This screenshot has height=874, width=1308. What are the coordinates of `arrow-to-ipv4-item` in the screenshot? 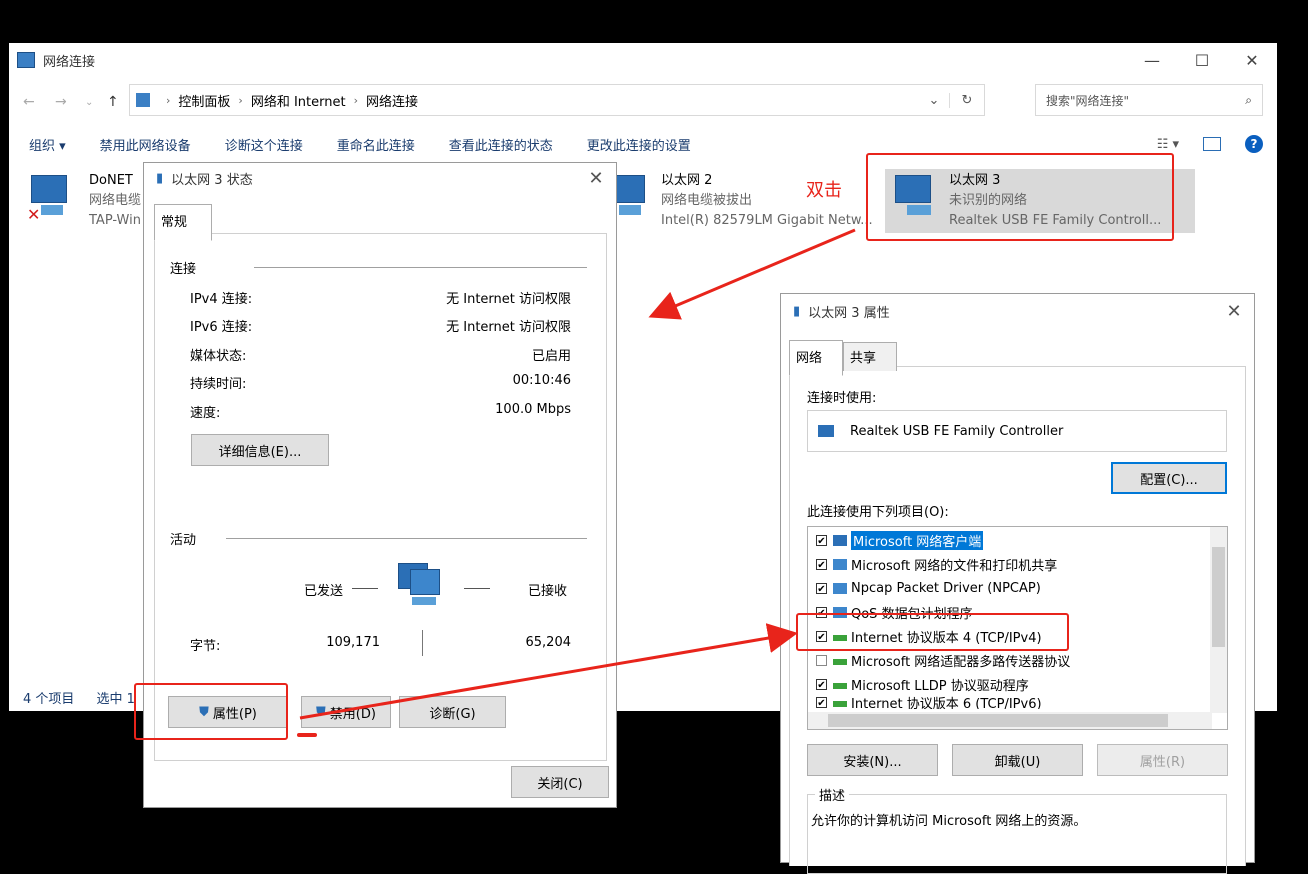 It's located at (548, 671).